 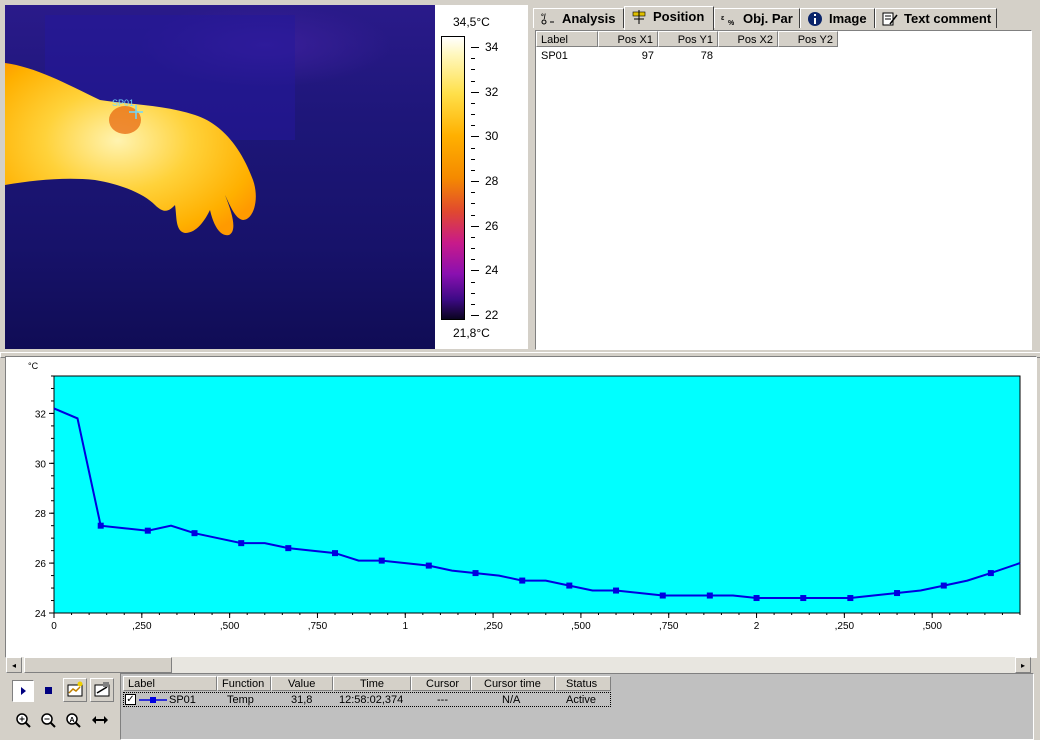 What do you see at coordinates (581, 700) in the screenshot?
I see `row-status: Active` at bounding box center [581, 700].